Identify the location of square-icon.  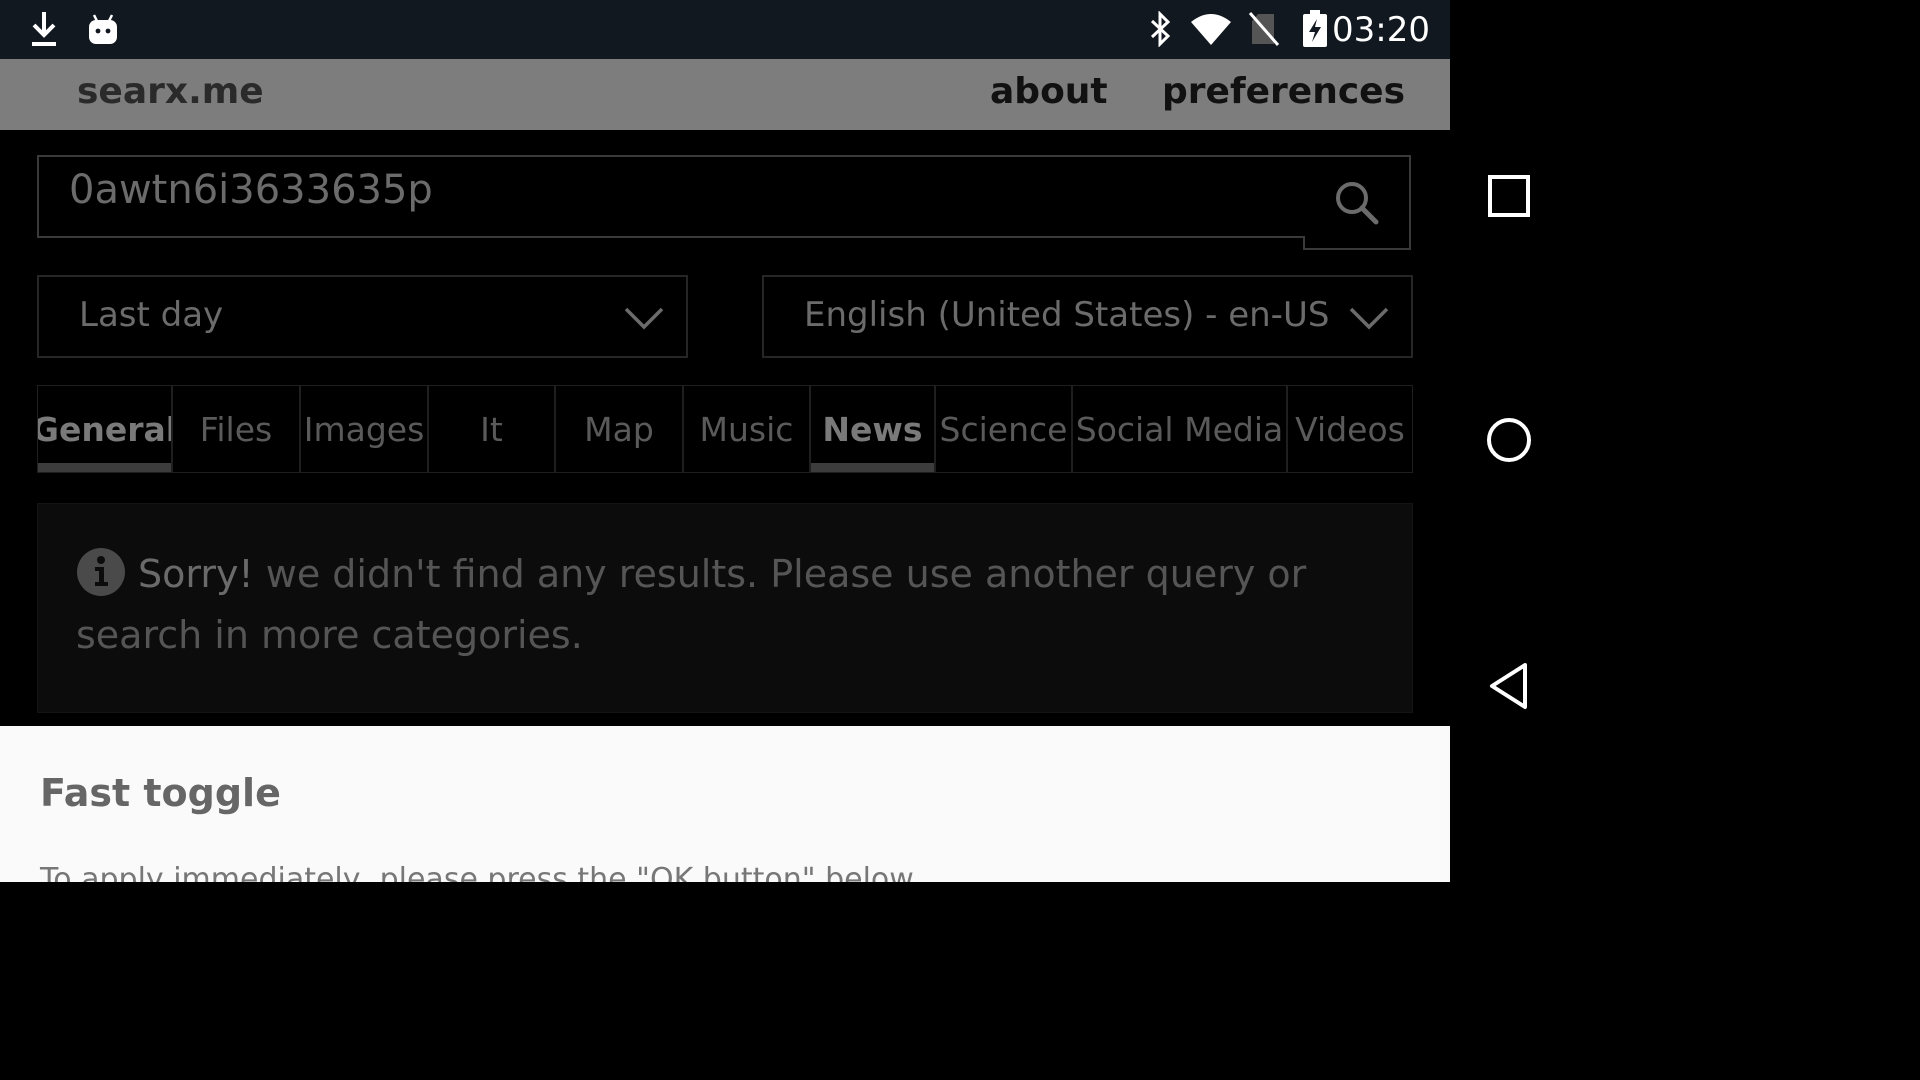
(1509, 196).